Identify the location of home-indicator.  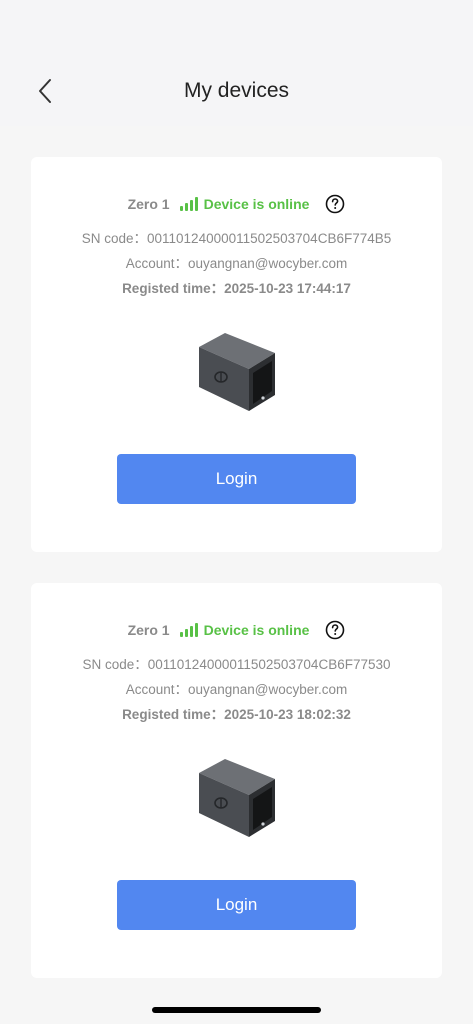
(236, 1010).